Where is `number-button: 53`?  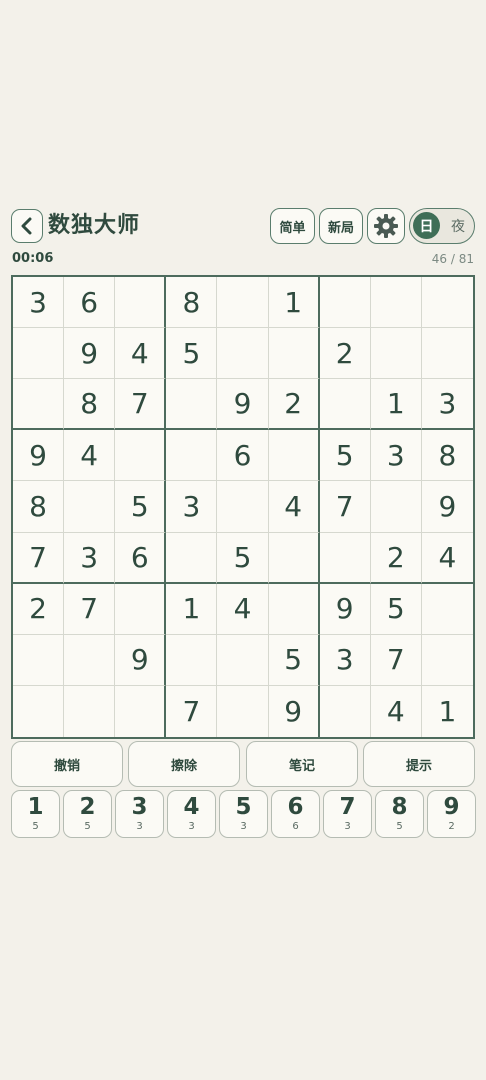 number-button: 53 is located at coordinates (243, 814).